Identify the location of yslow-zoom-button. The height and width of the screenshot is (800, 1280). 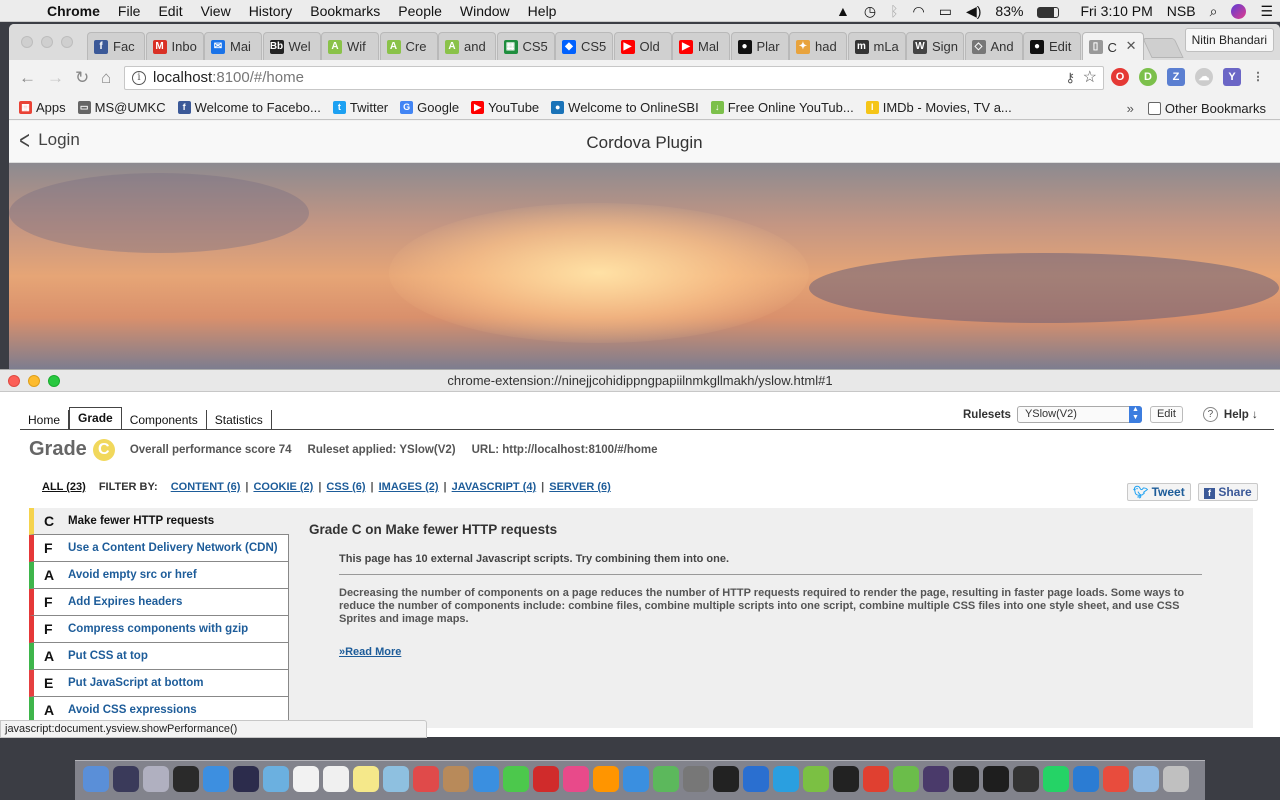
(54, 381).